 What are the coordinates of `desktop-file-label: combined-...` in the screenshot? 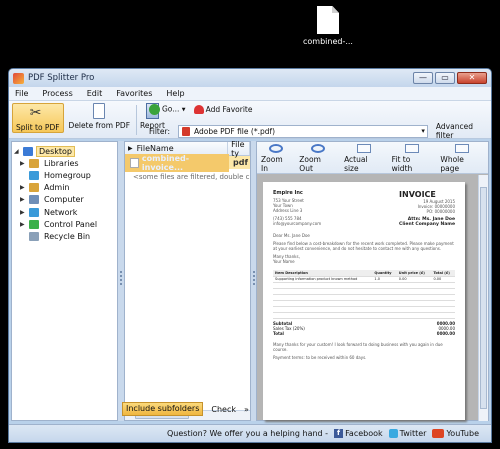 It's located at (328, 41).